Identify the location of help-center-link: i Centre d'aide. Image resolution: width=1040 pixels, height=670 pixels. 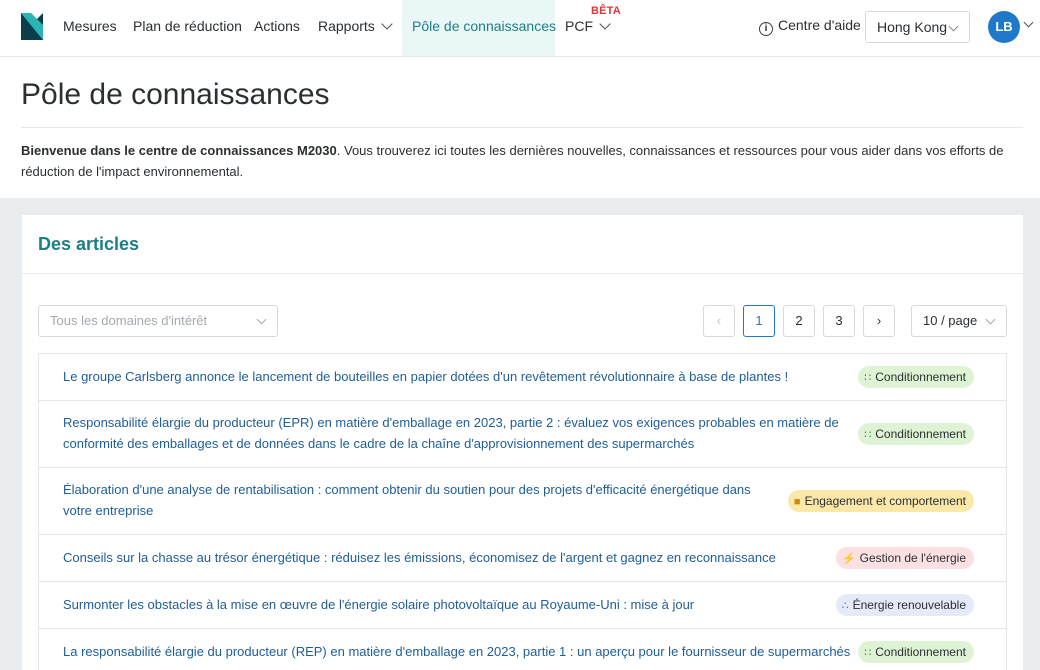
(810, 26).